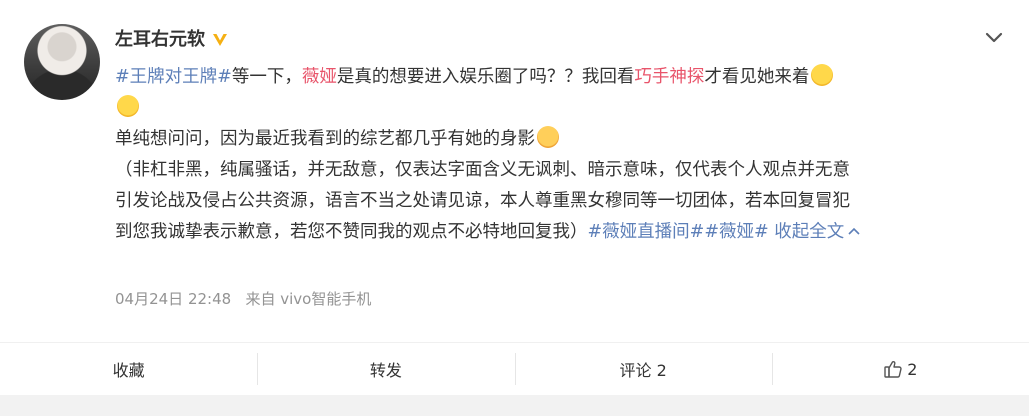 This screenshot has width=1029, height=416. What do you see at coordinates (351, 232) in the screenshot?
I see `content-text: 到您我诚挚表示歉意，若您不赞同我的观点不必特地回复我）` at bounding box center [351, 232].